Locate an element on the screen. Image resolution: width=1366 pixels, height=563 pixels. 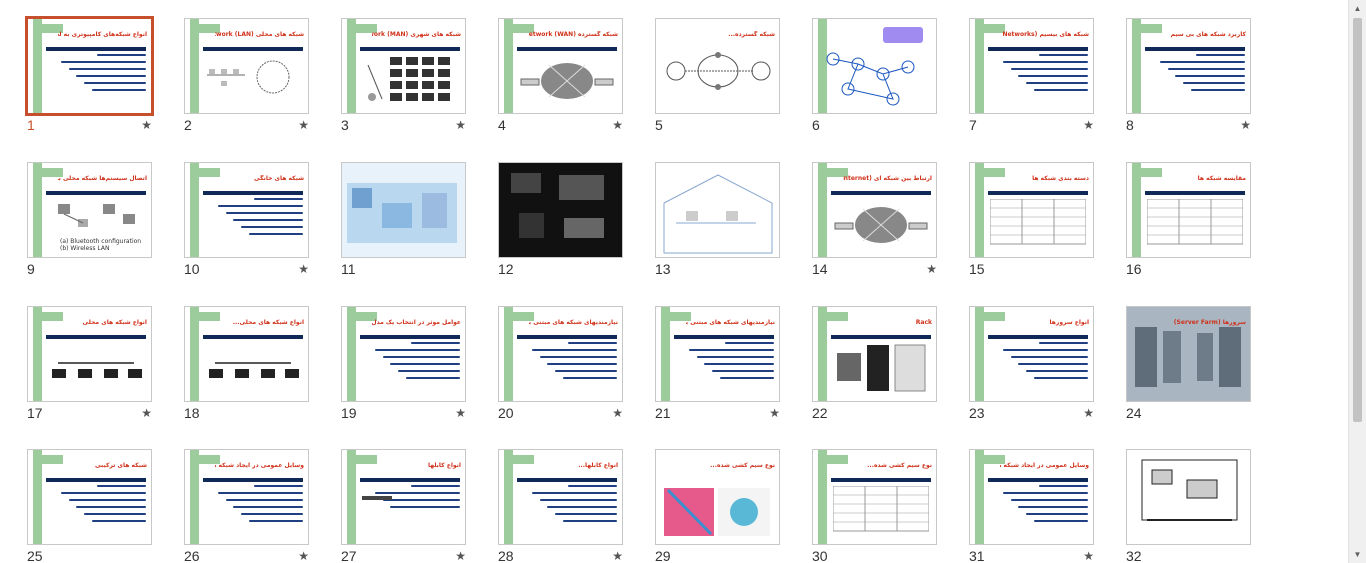
slide-thumbnail: 11 is located at coordinates (403, 219).